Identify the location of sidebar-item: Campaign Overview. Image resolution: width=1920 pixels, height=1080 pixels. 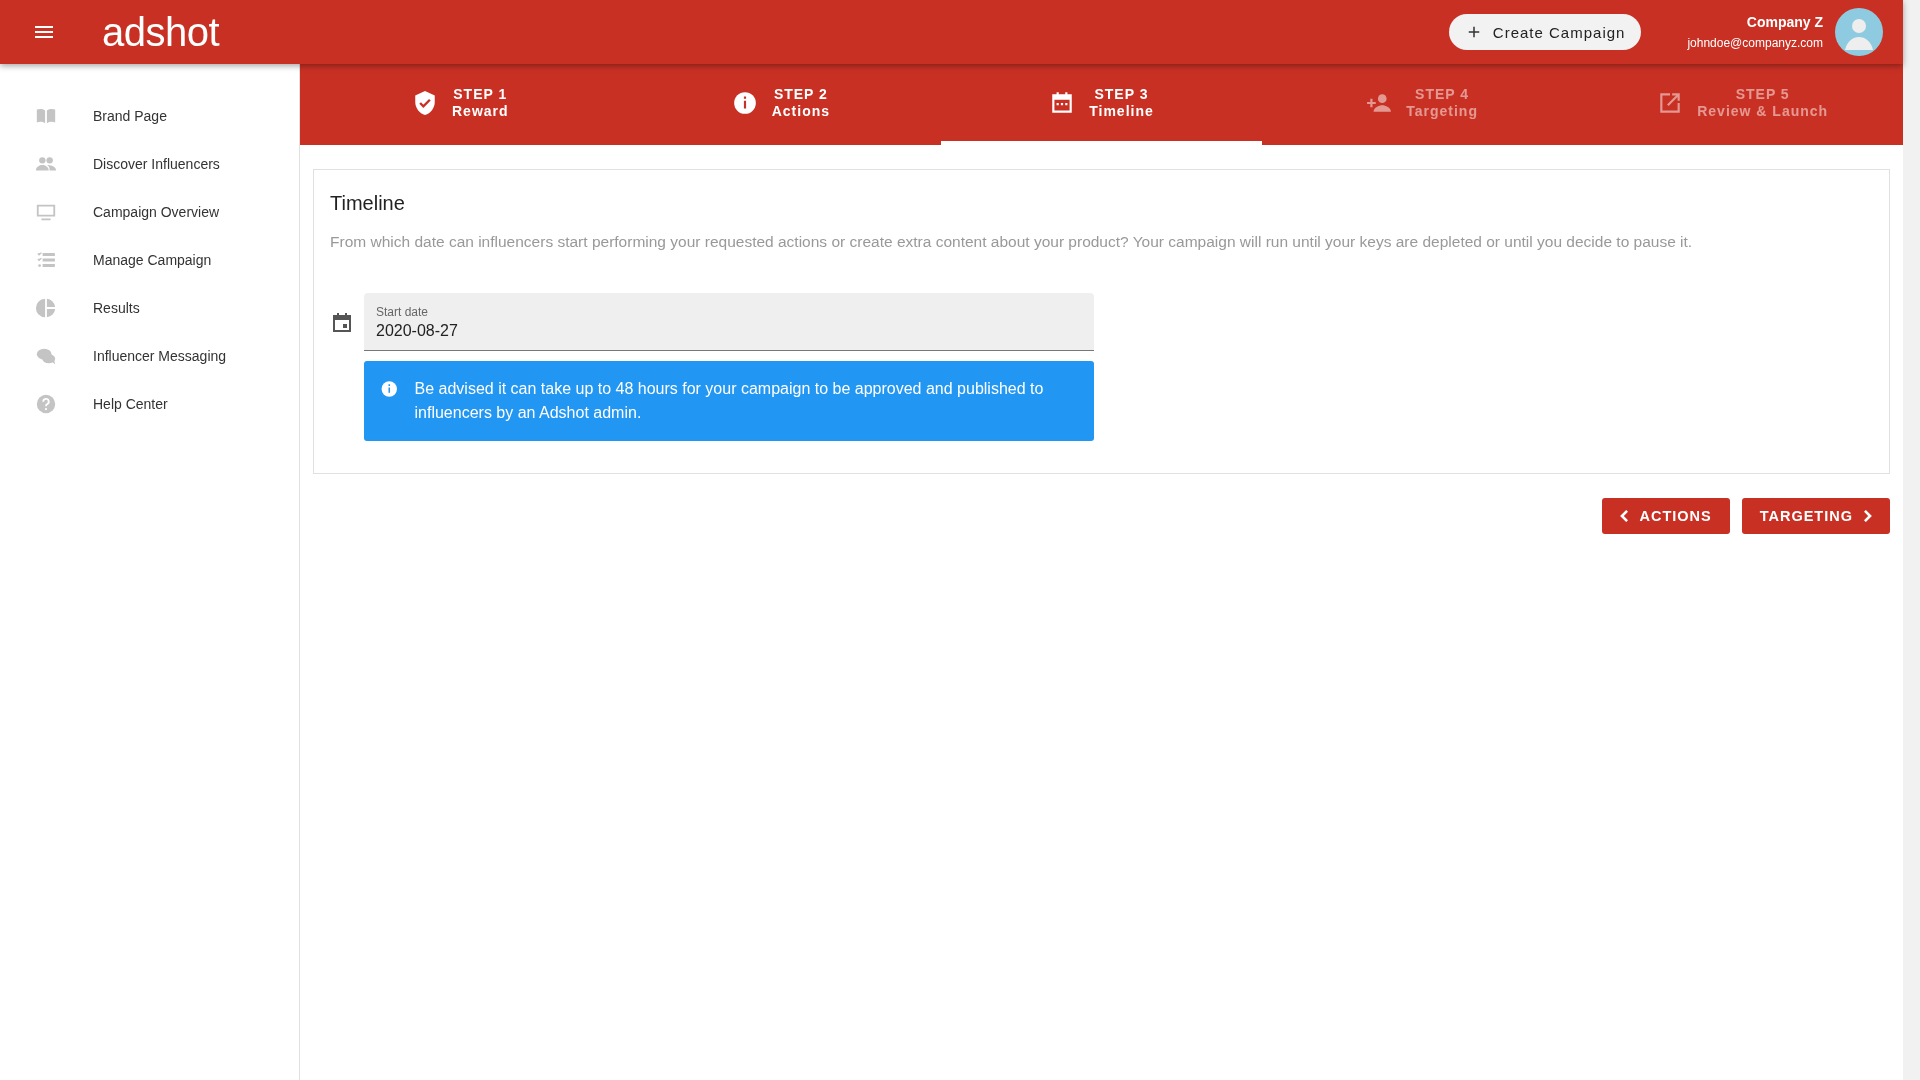
(149, 212).